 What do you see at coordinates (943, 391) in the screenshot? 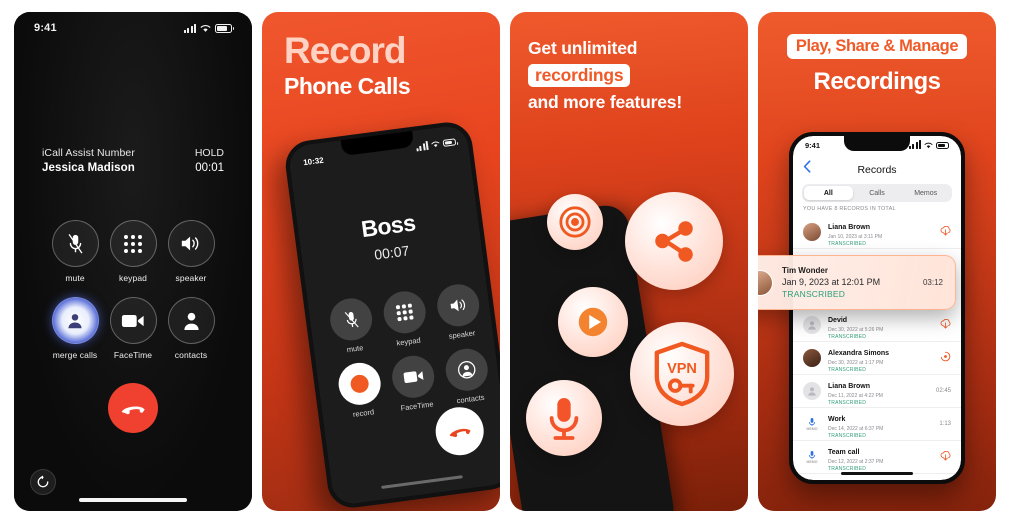
I see `record-duration: 02:45` at bounding box center [943, 391].